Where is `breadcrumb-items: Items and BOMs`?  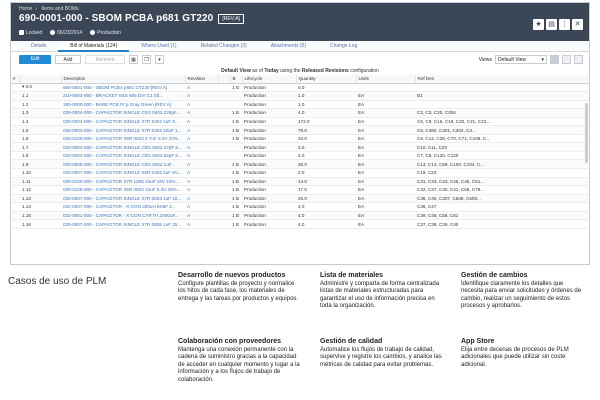 breadcrumb-items: Items and BOMs is located at coordinates (59, 9).